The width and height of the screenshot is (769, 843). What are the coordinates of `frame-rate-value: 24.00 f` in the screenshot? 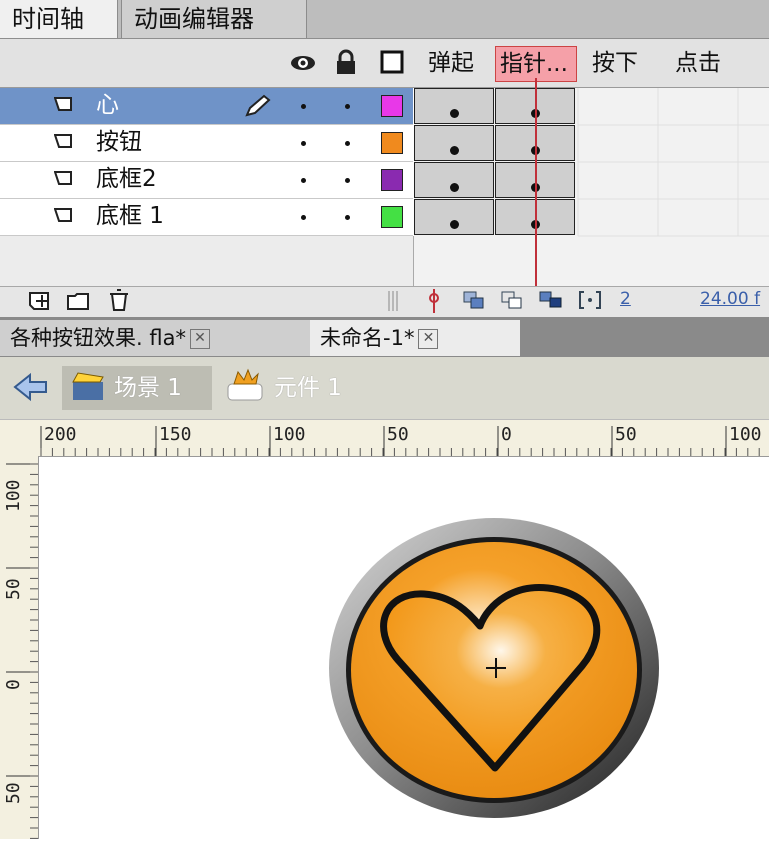 It's located at (734, 299).